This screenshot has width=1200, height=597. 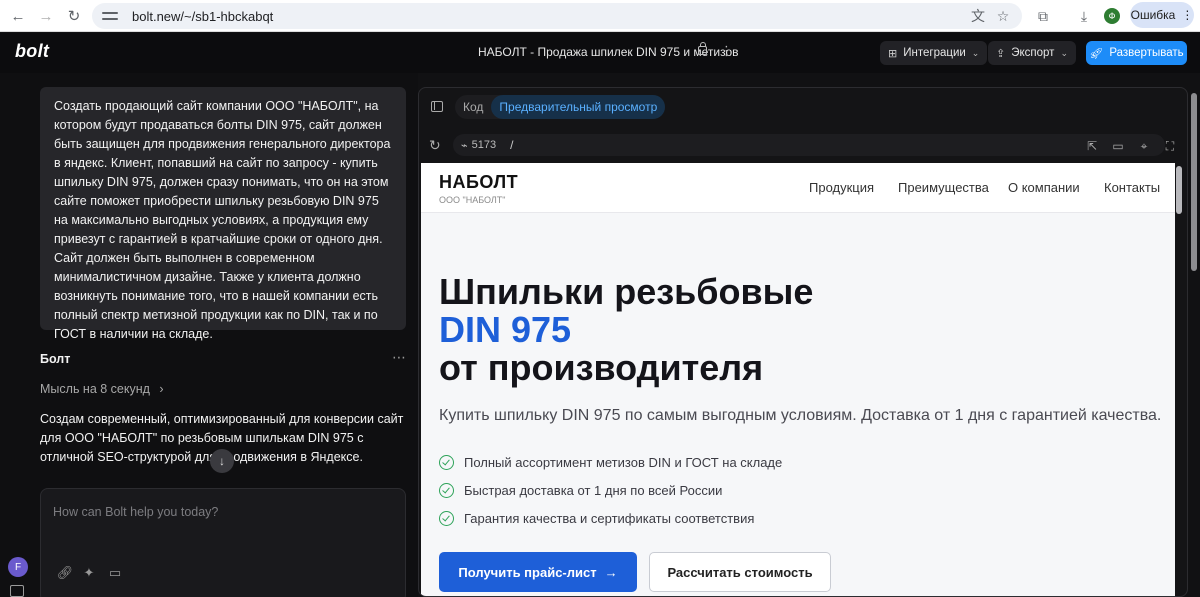 I want to click on reload-icon: ↻, so click(x=74, y=16).